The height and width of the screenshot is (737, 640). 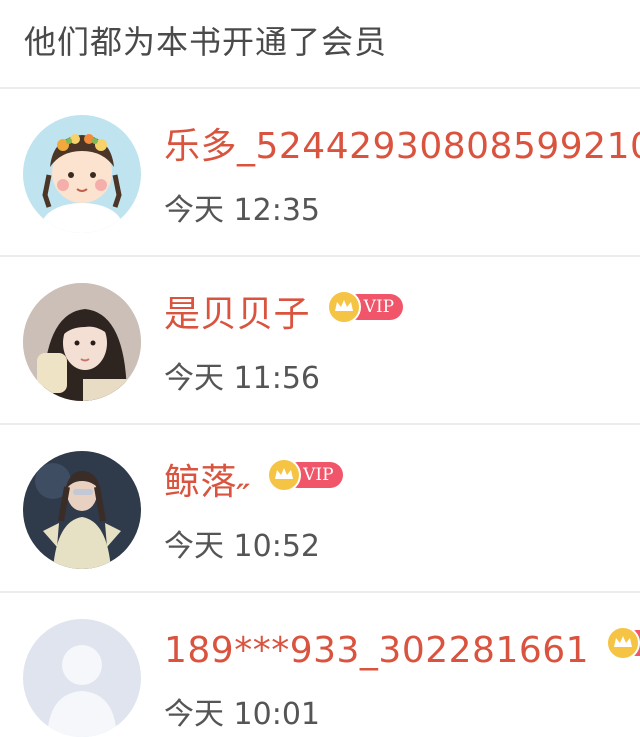 I want to click on cartoon-girl-avatar-icon, so click(x=82, y=174).